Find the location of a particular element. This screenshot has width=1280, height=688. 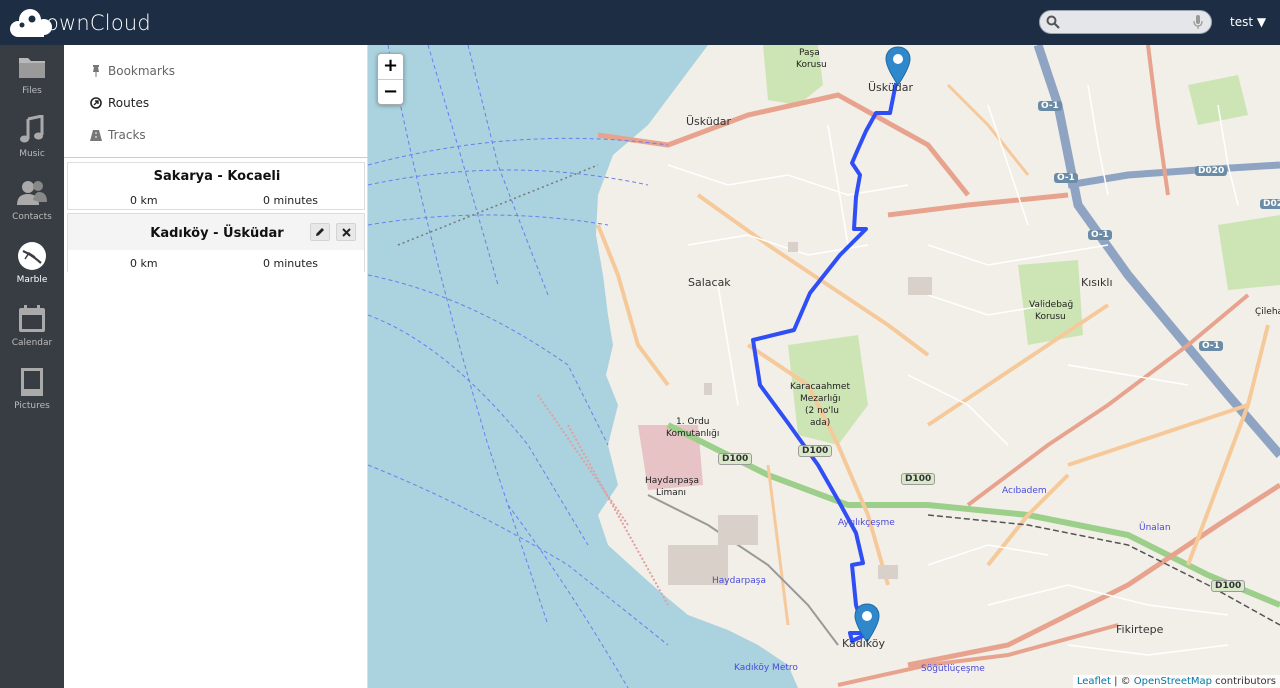

search-input is located at coordinates (1126, 22).